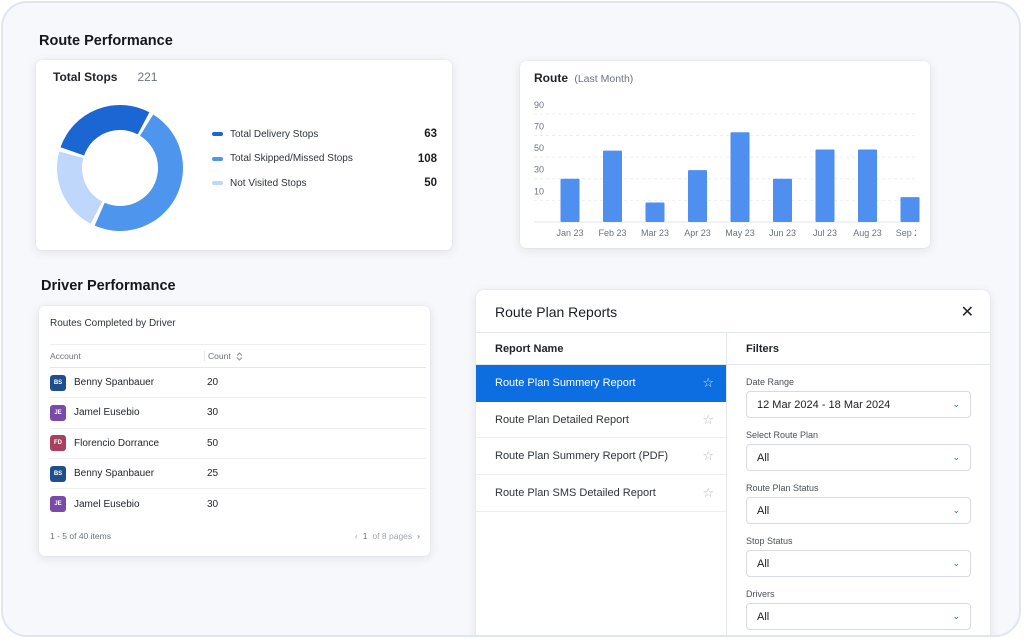 The image size is (1024, 639). Describe the element at coordinates (910, 233) in the screenshot. I see `x-tick-label: Sep 23` at that location.